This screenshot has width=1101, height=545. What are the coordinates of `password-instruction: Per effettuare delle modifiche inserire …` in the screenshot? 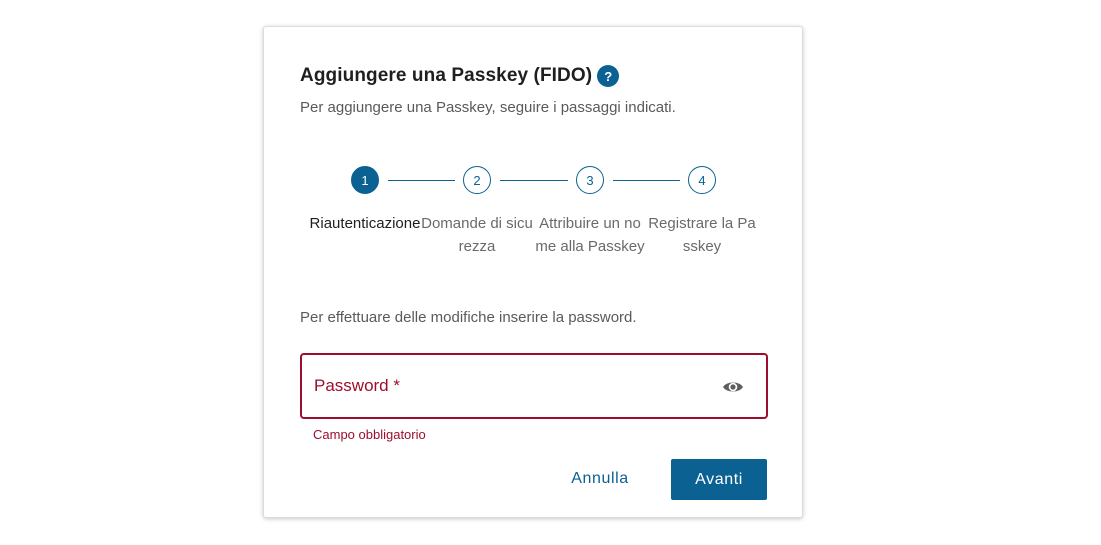 It's located at (468, 317).